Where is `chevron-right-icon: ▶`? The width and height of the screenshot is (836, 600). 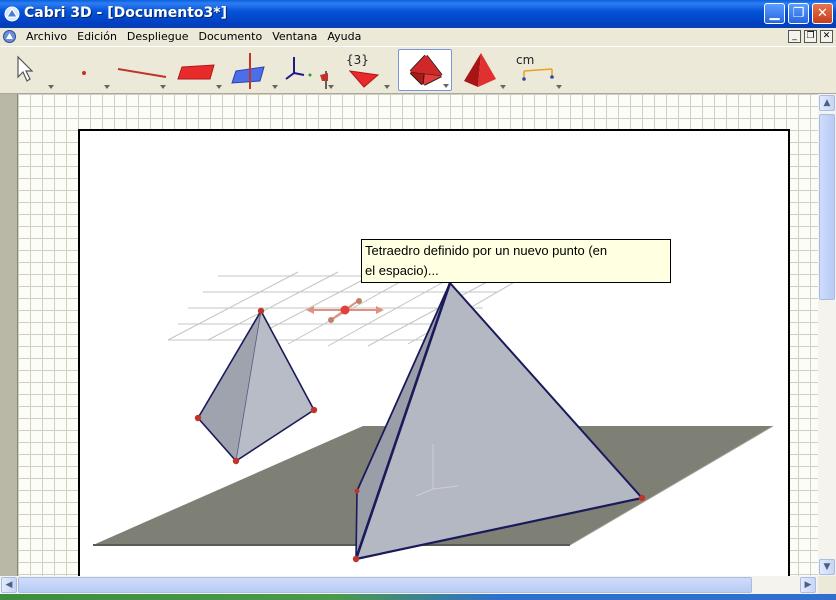 chevron-right-icon: ▶ is located at coordinates (808, 585).